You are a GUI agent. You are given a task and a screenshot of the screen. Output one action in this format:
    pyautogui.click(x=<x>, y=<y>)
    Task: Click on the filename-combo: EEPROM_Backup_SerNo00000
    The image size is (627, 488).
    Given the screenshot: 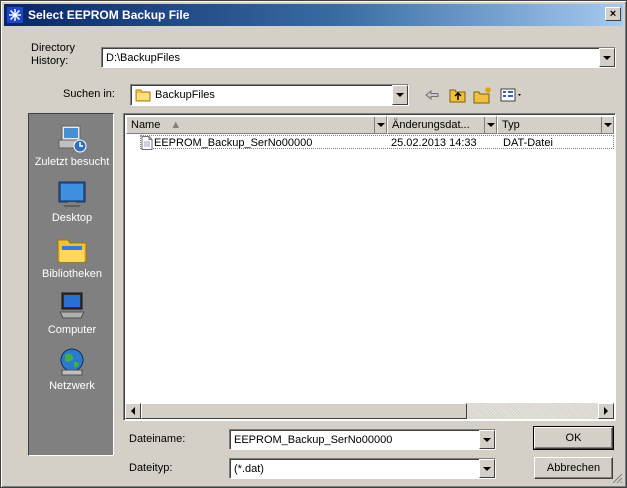 What is the action you would take?
    pyautogui.click(x=362, y=439)
    